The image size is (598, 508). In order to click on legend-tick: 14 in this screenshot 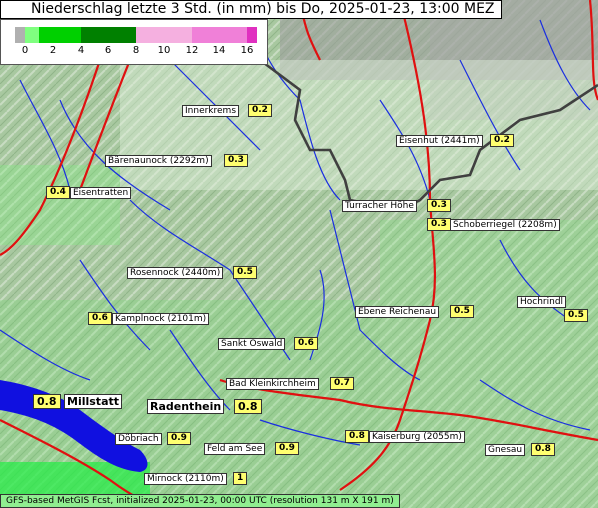, I will do `click(219, 50)`.